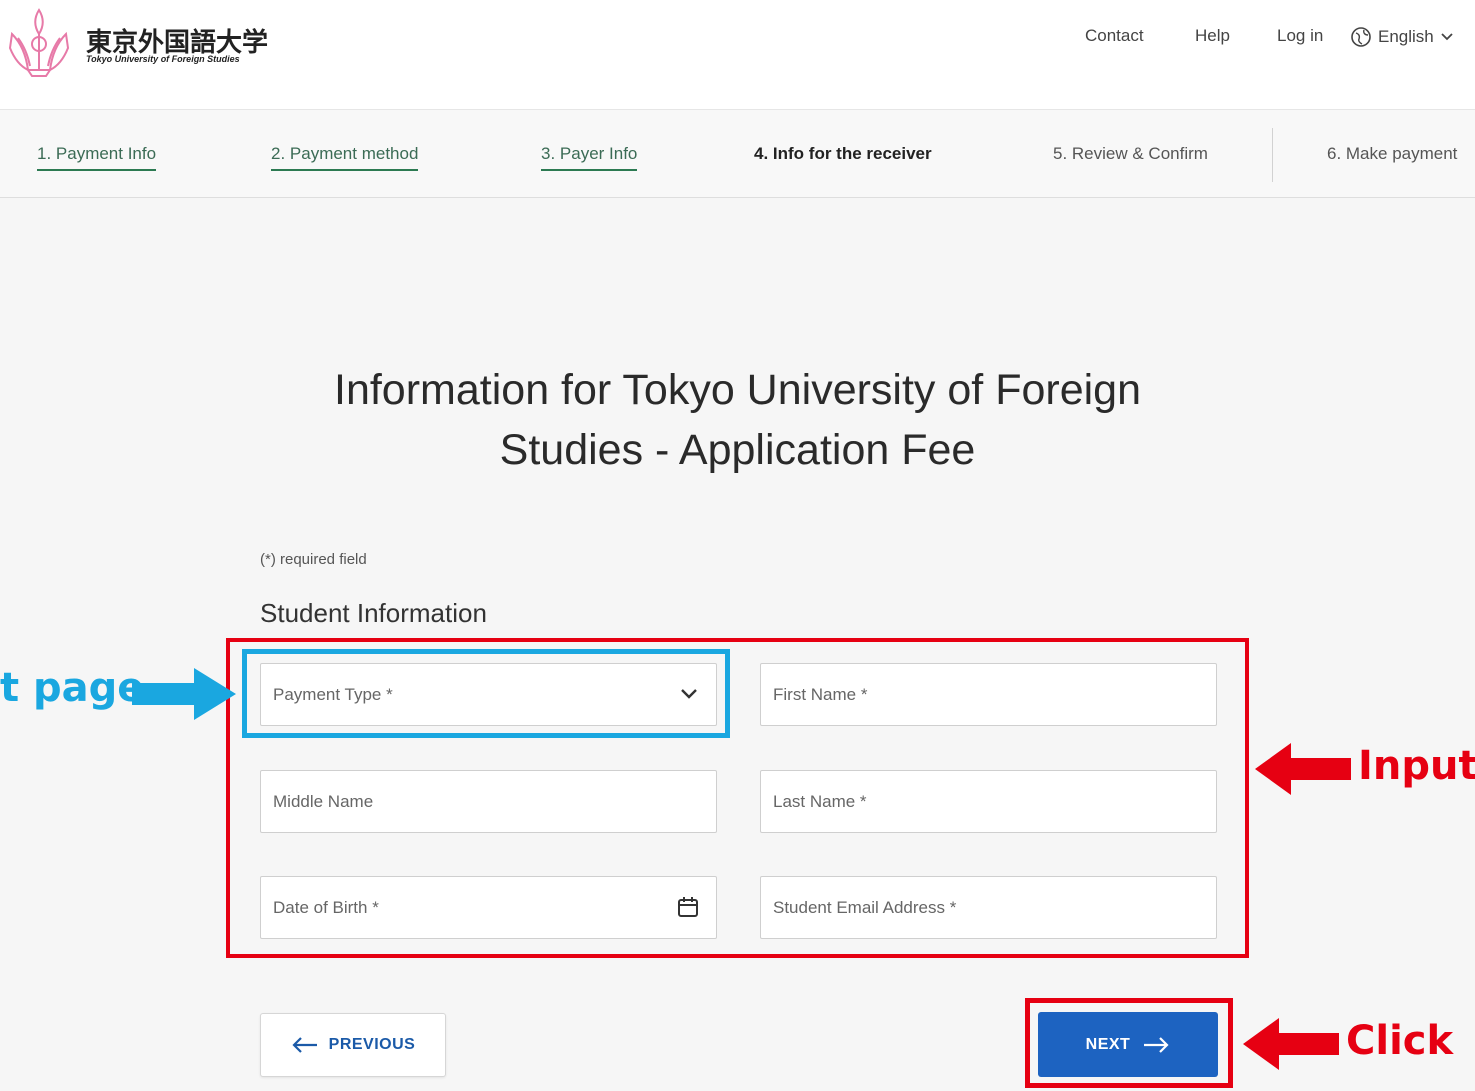 Image resolution: width=1475 pixels, height=1091 pixels. What do you see at coordinates (486, 693) in the screenshot?
I see `annotation-payment-type-box` at bounding box center [486, 693].